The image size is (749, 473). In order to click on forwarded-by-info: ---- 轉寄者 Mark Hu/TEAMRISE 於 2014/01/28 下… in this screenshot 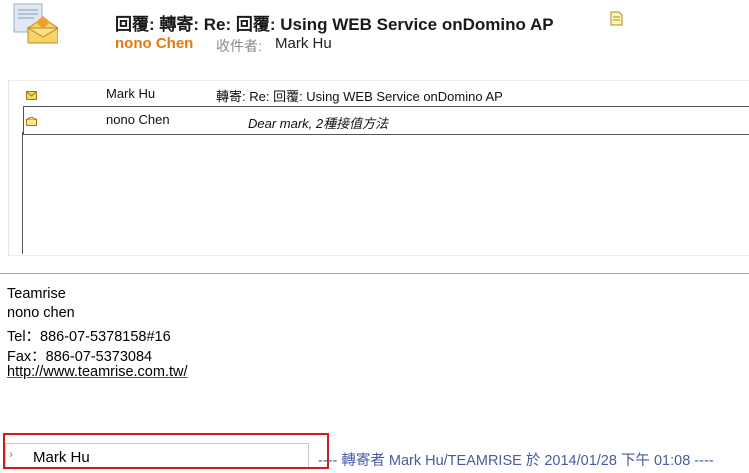, I will do `click(516, 461)`.